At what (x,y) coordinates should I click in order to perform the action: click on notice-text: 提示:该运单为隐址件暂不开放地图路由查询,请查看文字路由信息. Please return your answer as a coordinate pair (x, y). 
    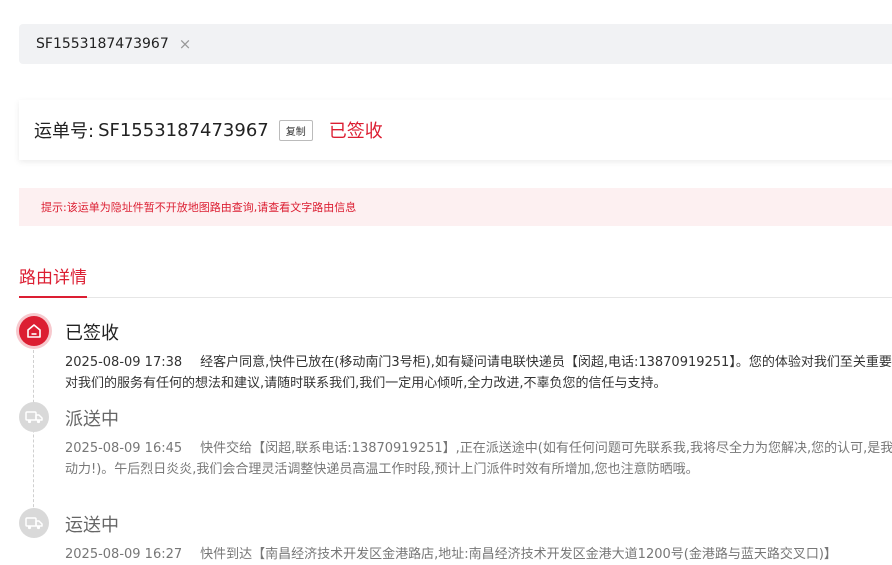
    Looking at the image, I should click on (199, 207).